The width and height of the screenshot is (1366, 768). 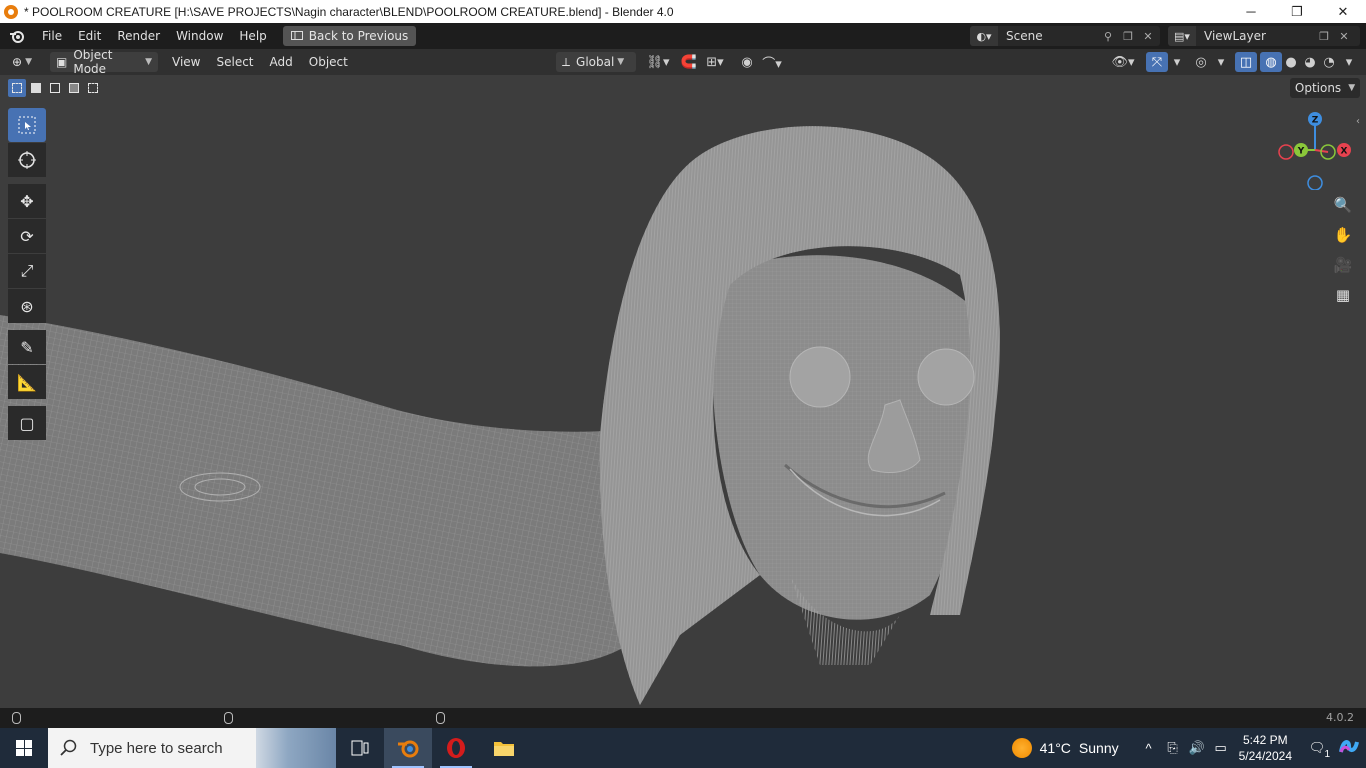 I want to click on add-cube-tool-icon: ▢, so click(x=27, y=423).